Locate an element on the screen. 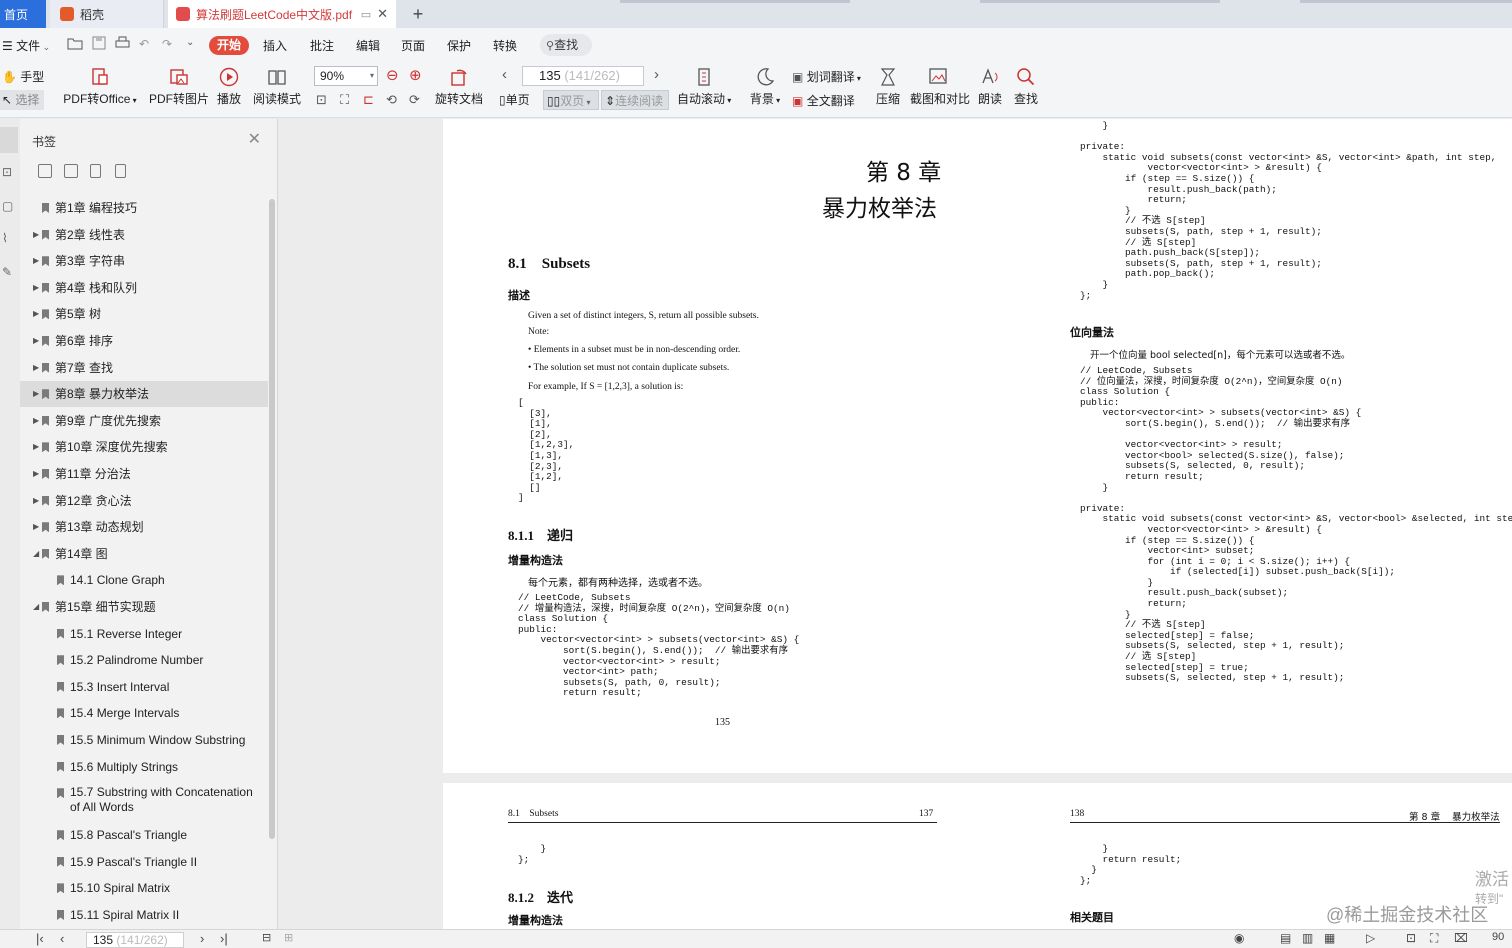 This screenshot has height=948, width=1512. bookmark-icon is located at coordinates (120, 171).